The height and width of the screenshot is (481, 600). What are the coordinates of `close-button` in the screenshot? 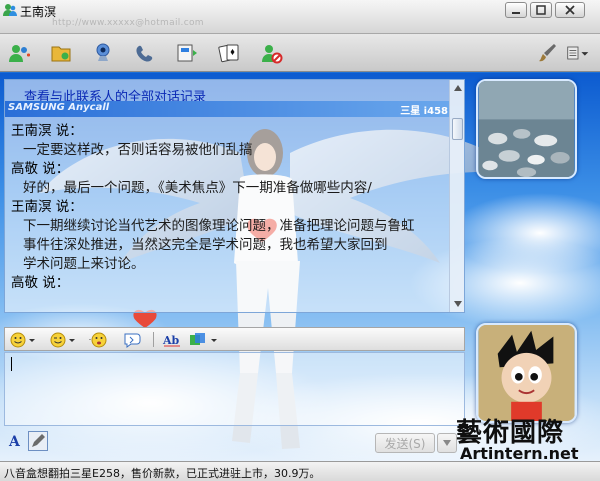 It's located at (570, 10).